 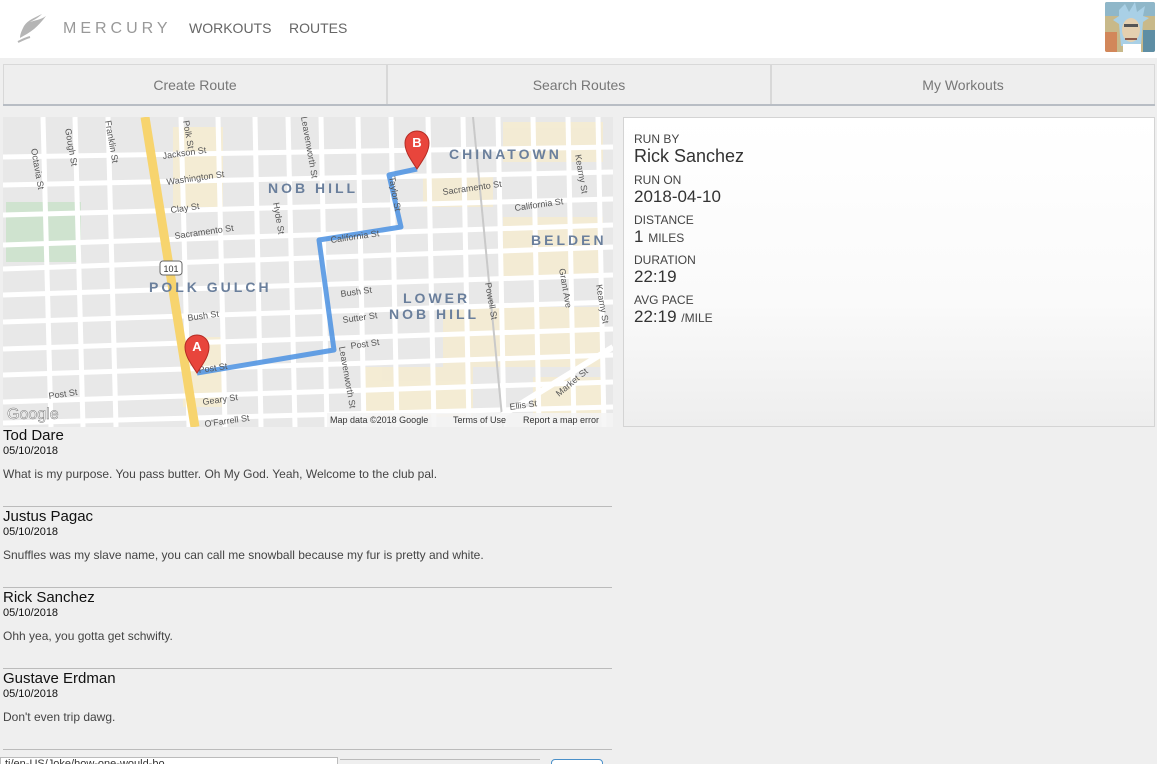 I want to click on comment-text-field, so click(x=440, y=761).